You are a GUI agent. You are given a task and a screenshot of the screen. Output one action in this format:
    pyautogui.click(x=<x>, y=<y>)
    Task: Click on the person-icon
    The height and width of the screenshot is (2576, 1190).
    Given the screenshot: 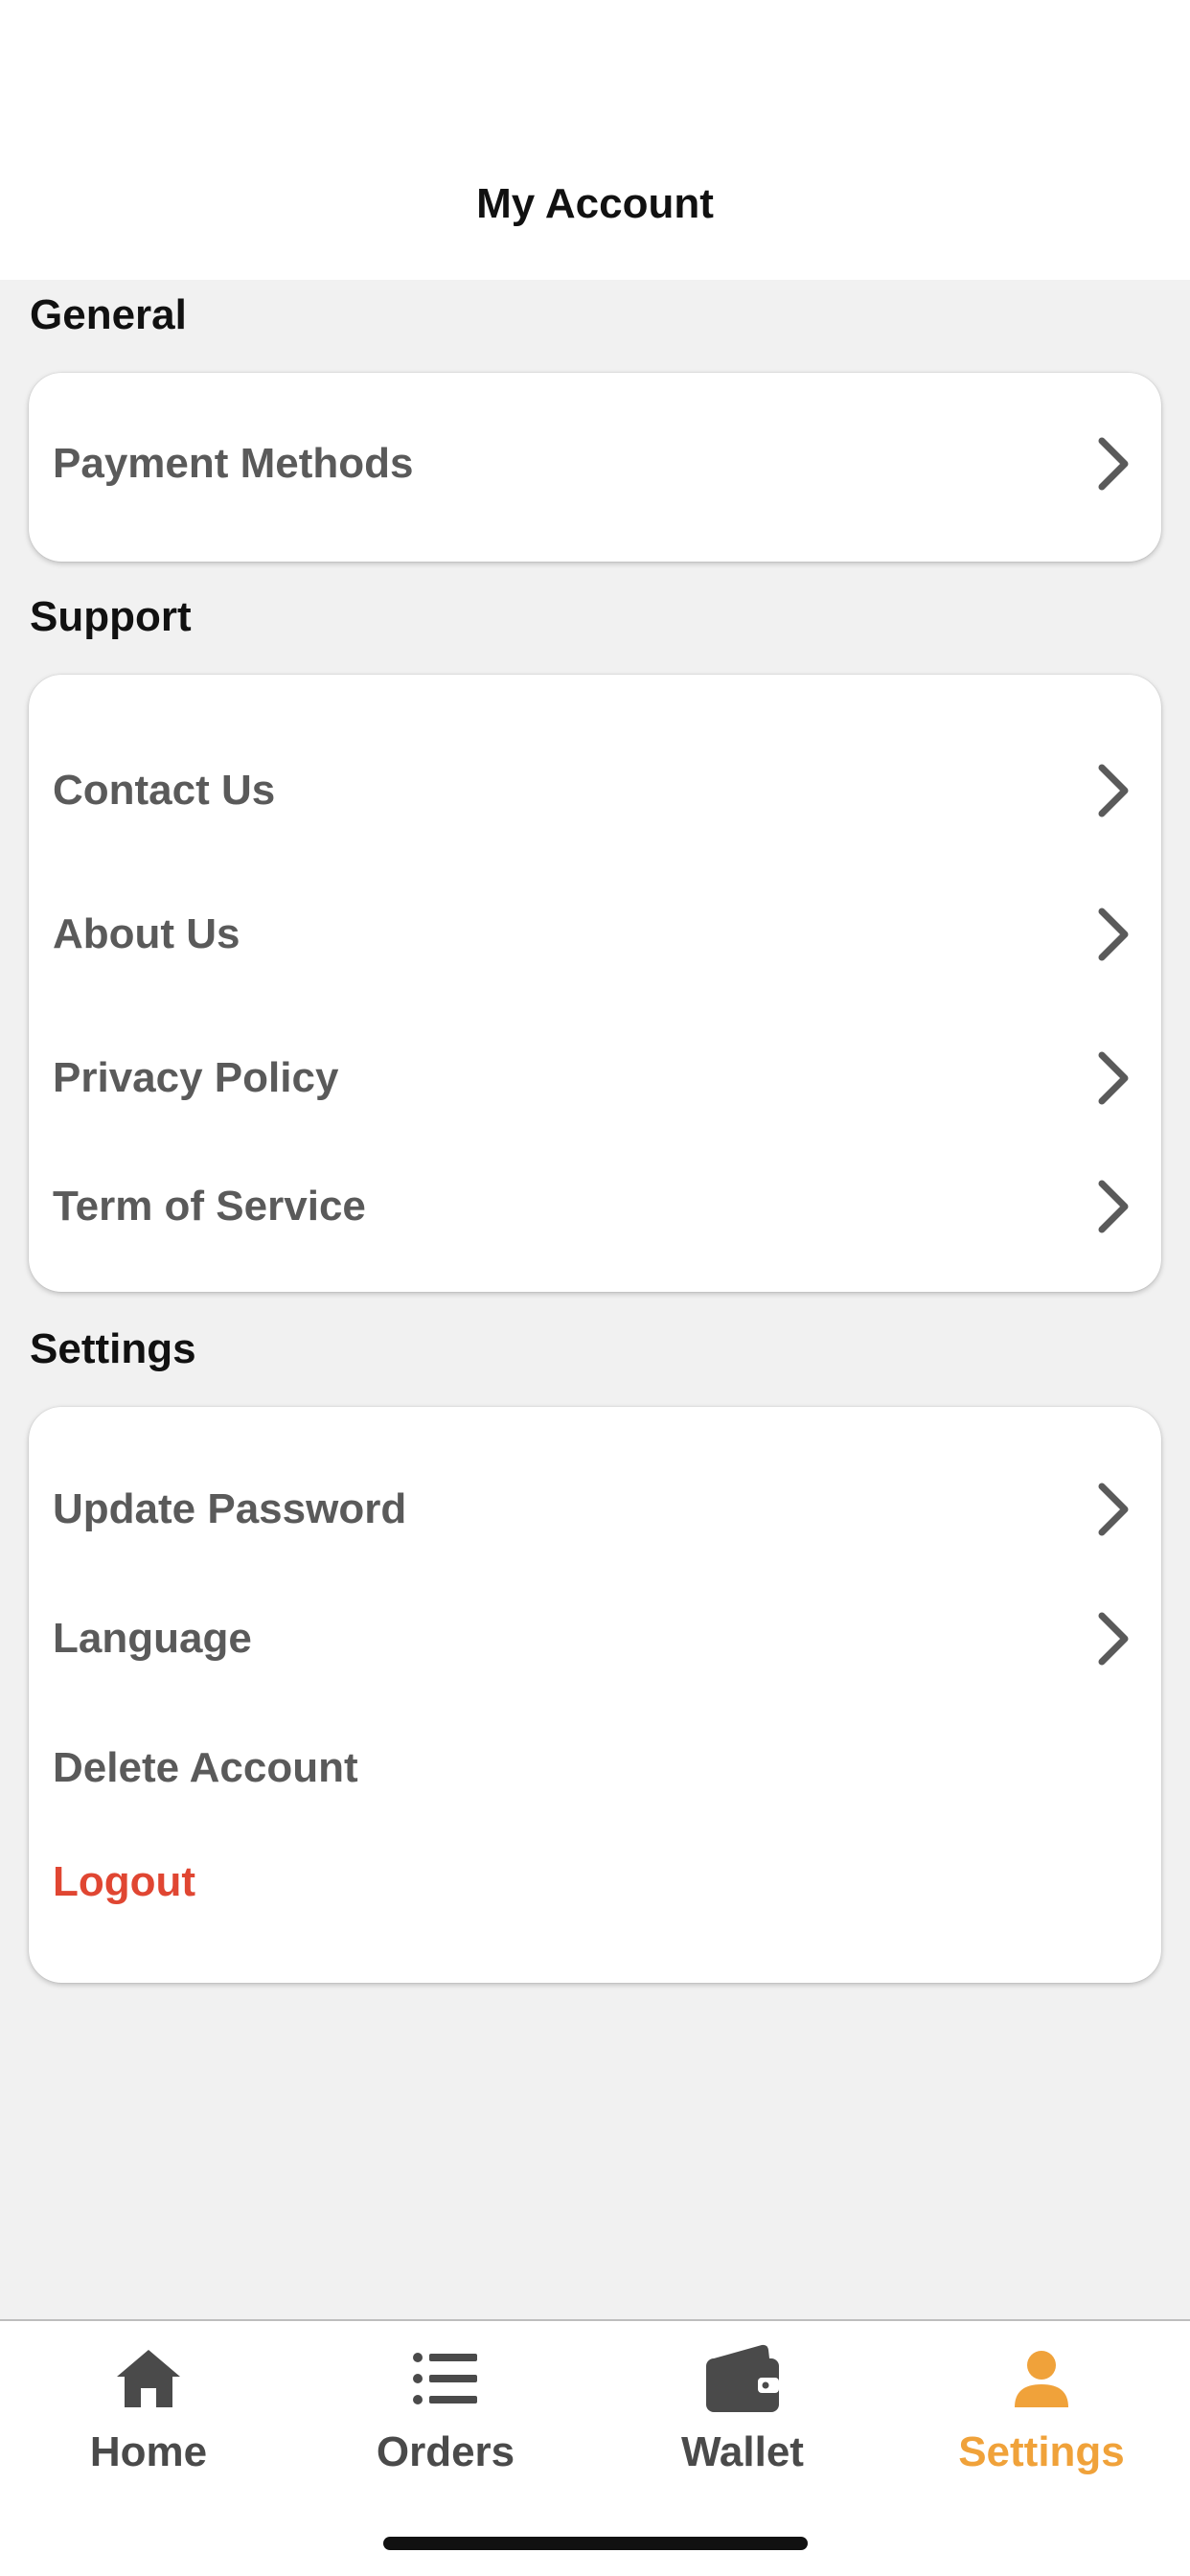 What is the action you would take?
    pyautogui.click(x=1041, y=2378)
    